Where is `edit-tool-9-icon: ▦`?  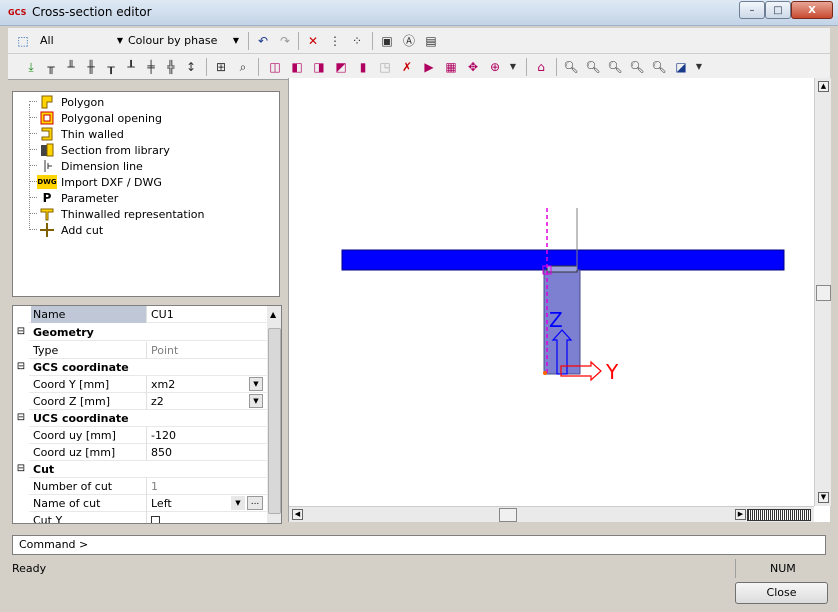
edit-tool-9-icon: ▦ is located at coordinates (451, 67).